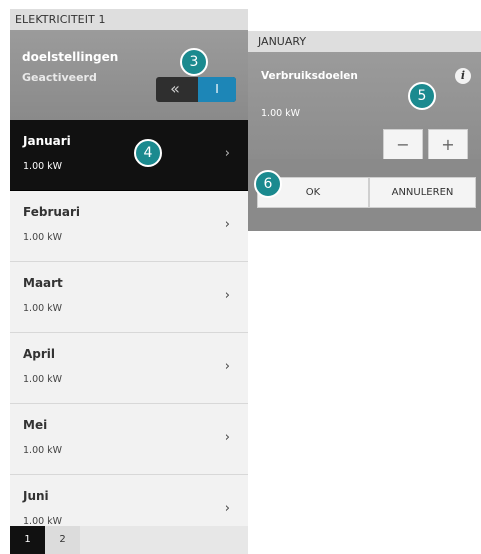 Image resolution: width=481 pixels, height=554 pixels. Describe the element at coordinates (129, 297) in the screenshot. I see `month-item-maart: Maart 1.00 kW ›` at that location.